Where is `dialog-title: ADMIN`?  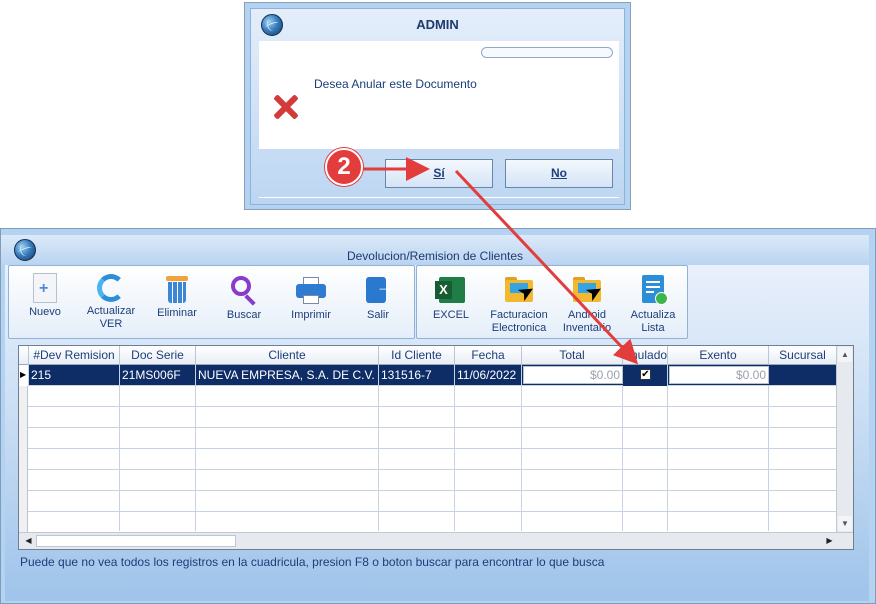
dialog-title: ADMIN is located at coordinates (437, 24).